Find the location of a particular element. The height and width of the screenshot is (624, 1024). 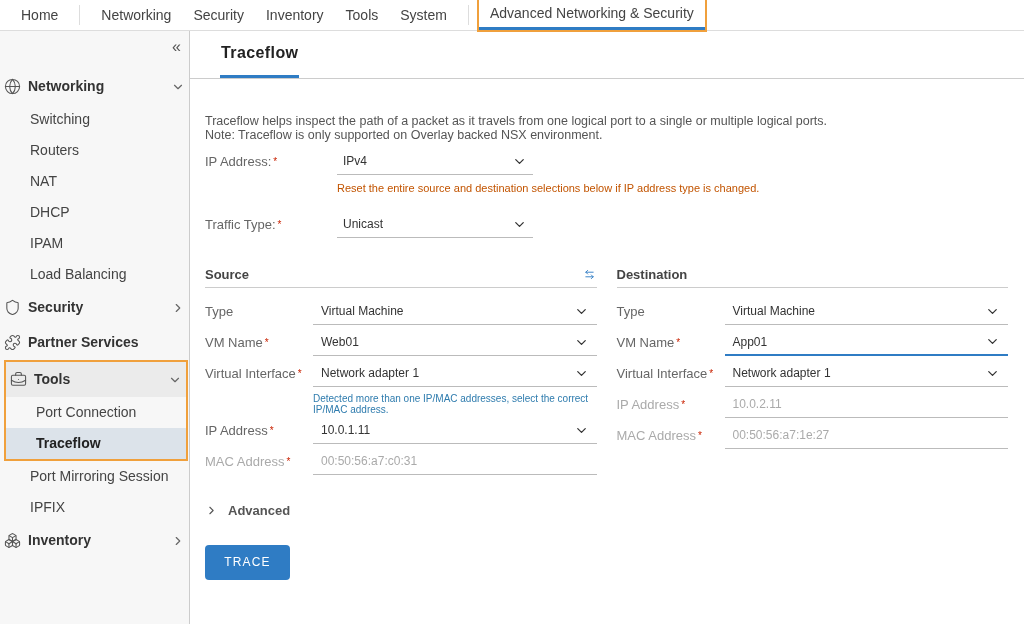

sidebar-group: Tools is located at coordinates (96, 379).